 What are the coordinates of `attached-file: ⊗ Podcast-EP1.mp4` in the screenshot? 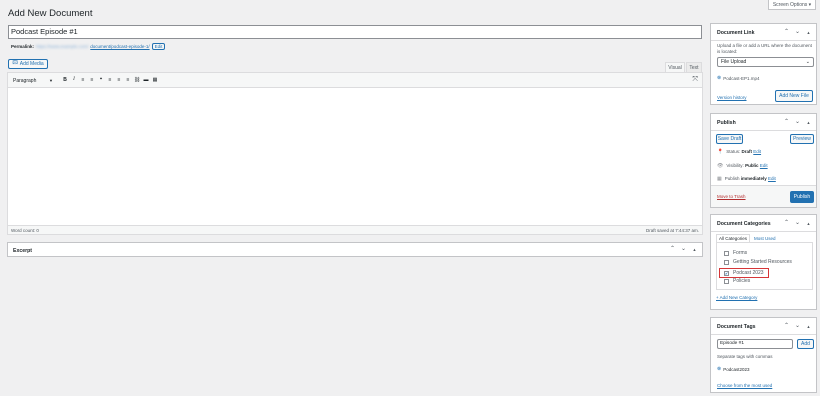 It's located at (738, 78).